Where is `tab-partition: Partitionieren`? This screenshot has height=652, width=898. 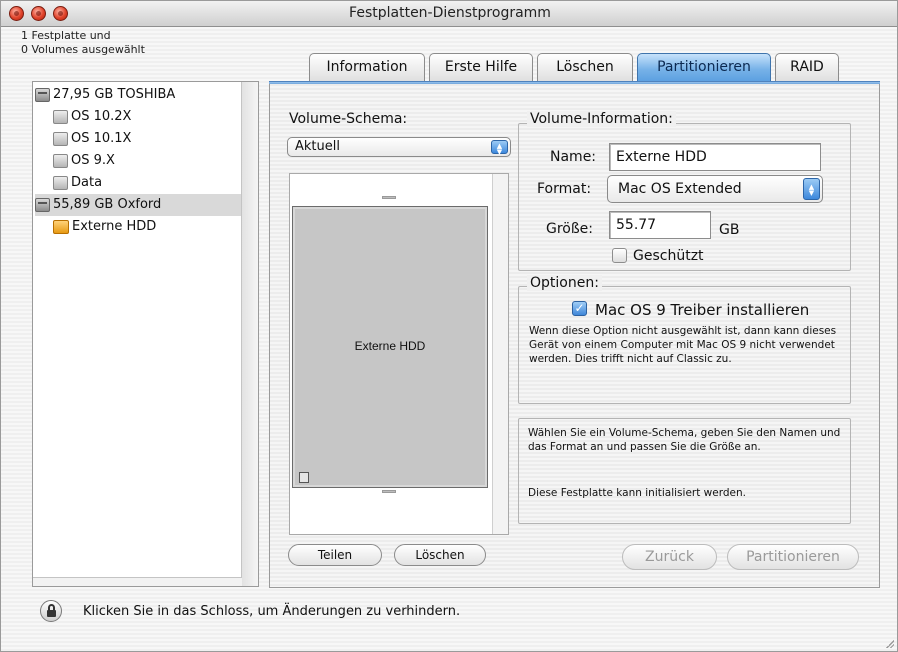 tab-partition: Partitionieren is located at coordinates (704, 67).